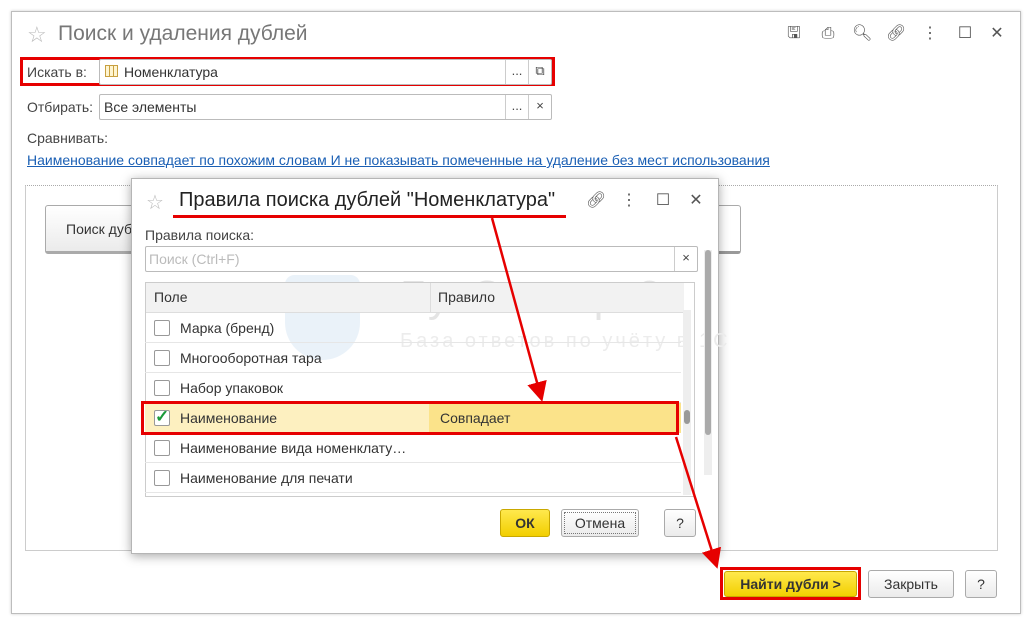 The image size is (1032, 625). Describe the element at coordinates (698, 502) in the screenshot. I see `arrow-to-find` at that location.